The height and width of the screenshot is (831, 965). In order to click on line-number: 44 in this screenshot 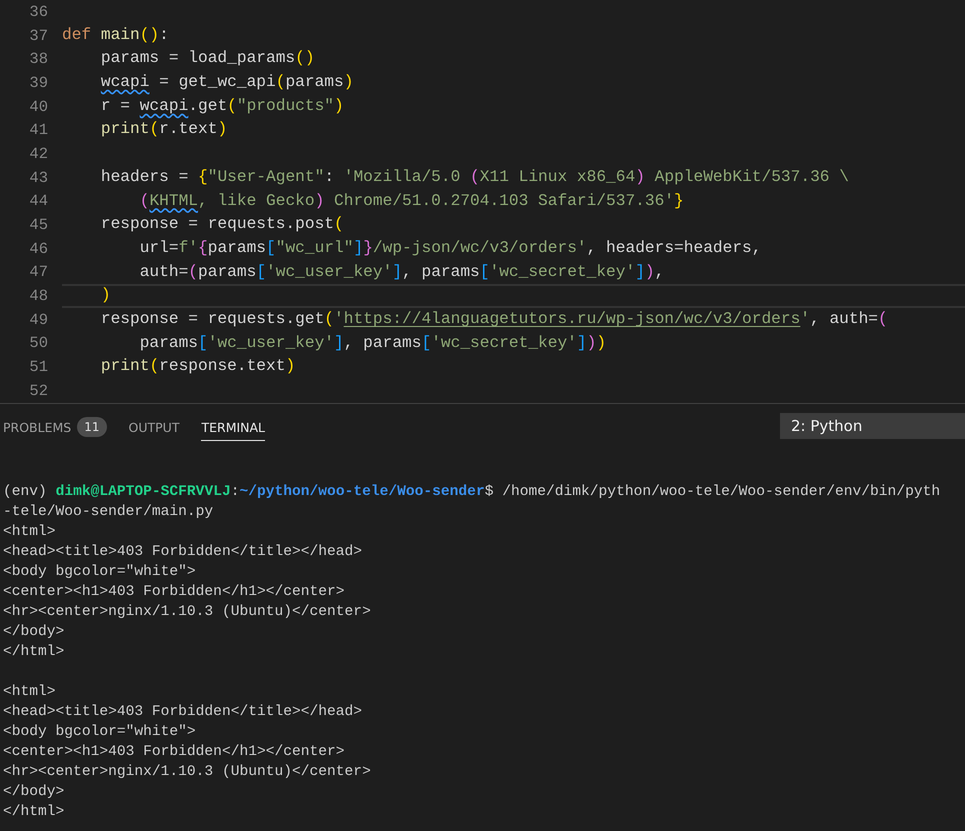, I will do `click(38, 201)`.